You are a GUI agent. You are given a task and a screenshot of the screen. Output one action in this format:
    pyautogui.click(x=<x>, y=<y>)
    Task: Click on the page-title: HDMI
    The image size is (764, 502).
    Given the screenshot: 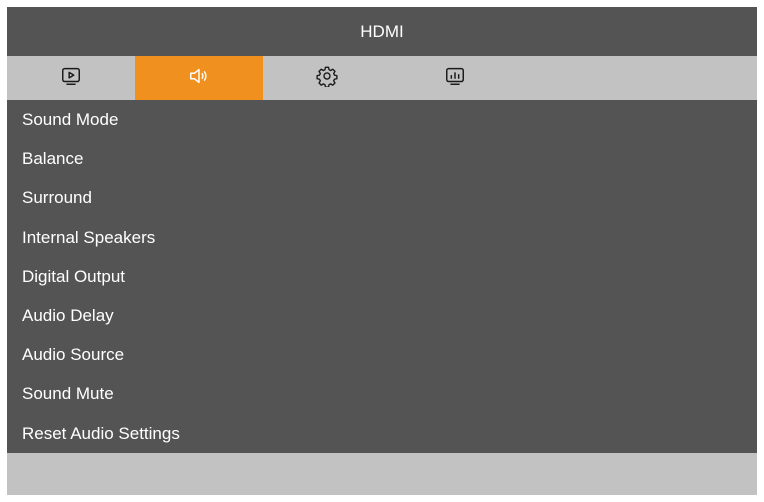 What is the action you would take?
    pyautogui.click(x=382, y=31)
    